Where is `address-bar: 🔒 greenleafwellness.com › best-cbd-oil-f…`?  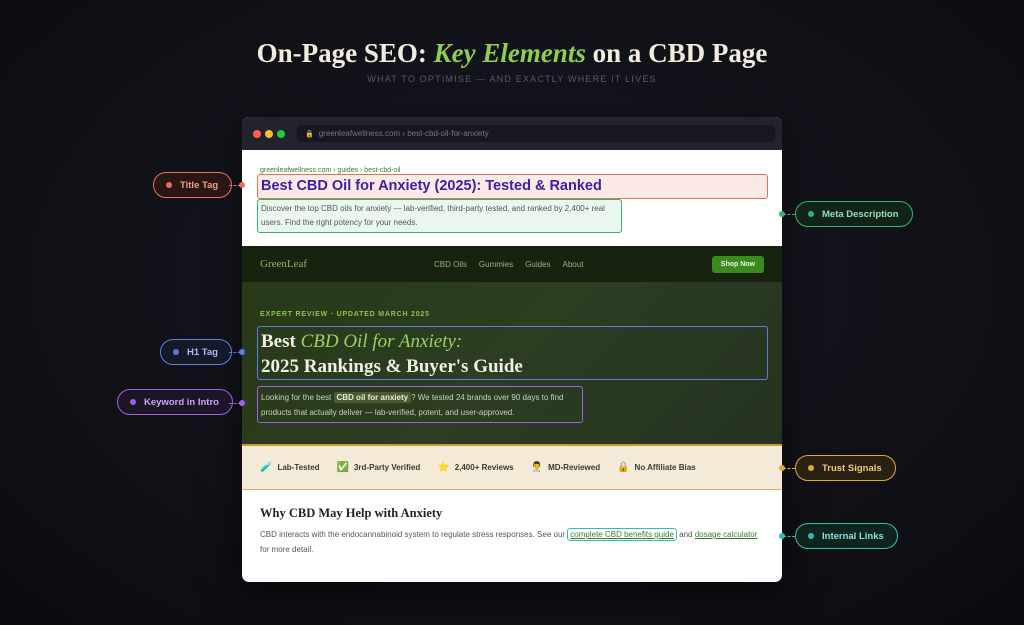
address-bar: 🔒 greenleafwellness.com › best-cbd-oil-f… is located at coordinates (536, 133).